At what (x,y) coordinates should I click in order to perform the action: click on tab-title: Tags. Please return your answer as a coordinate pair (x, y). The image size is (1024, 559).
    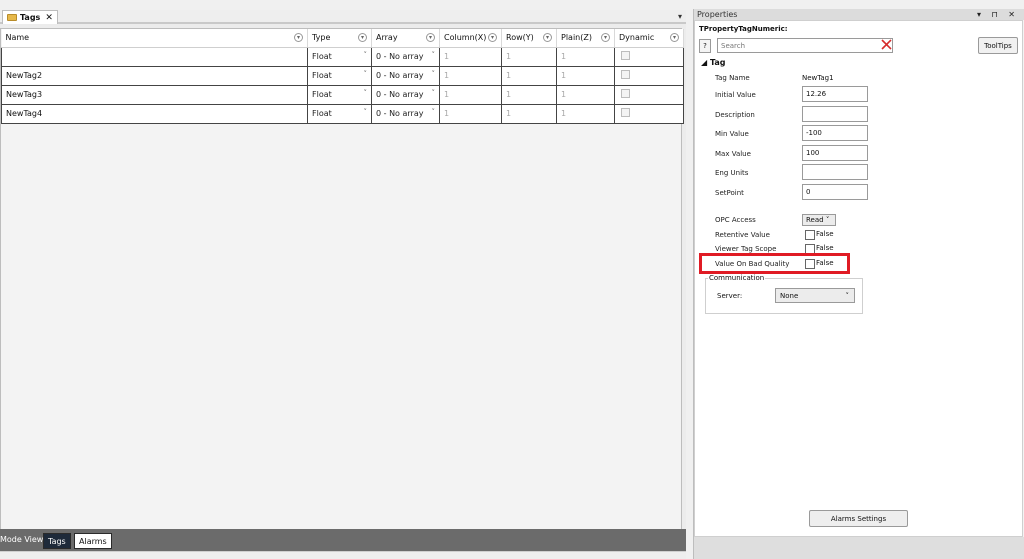
    Looking at the image, I should click on (30, 17).